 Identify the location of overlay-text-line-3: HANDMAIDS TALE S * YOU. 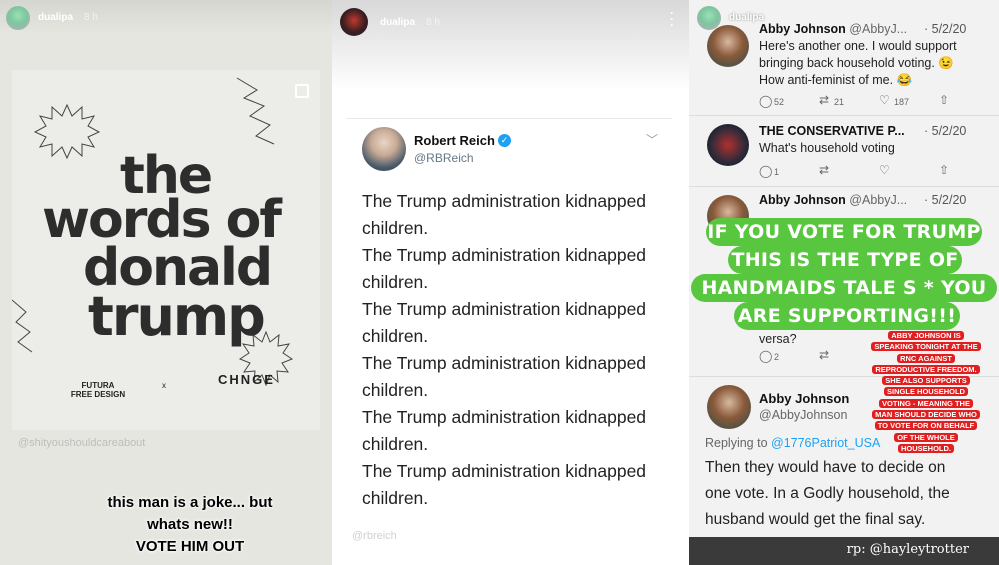
(844, 288).